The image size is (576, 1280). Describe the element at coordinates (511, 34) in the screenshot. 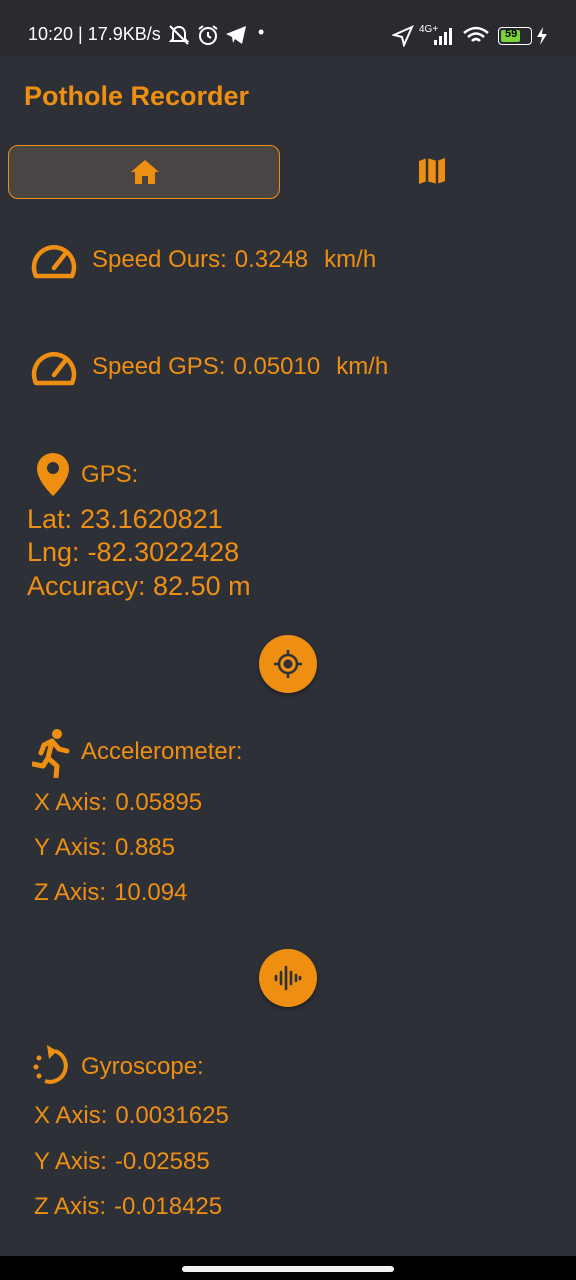

I see `battery-level: 59` at that location.